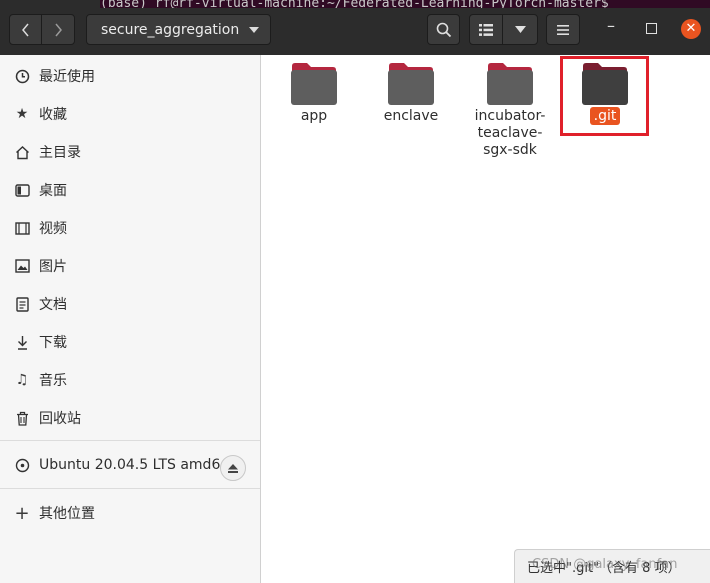  What do you see at coordinates (22, 266) in the screenshot?
I see `picture-icon` at bounding box center [22, 266].